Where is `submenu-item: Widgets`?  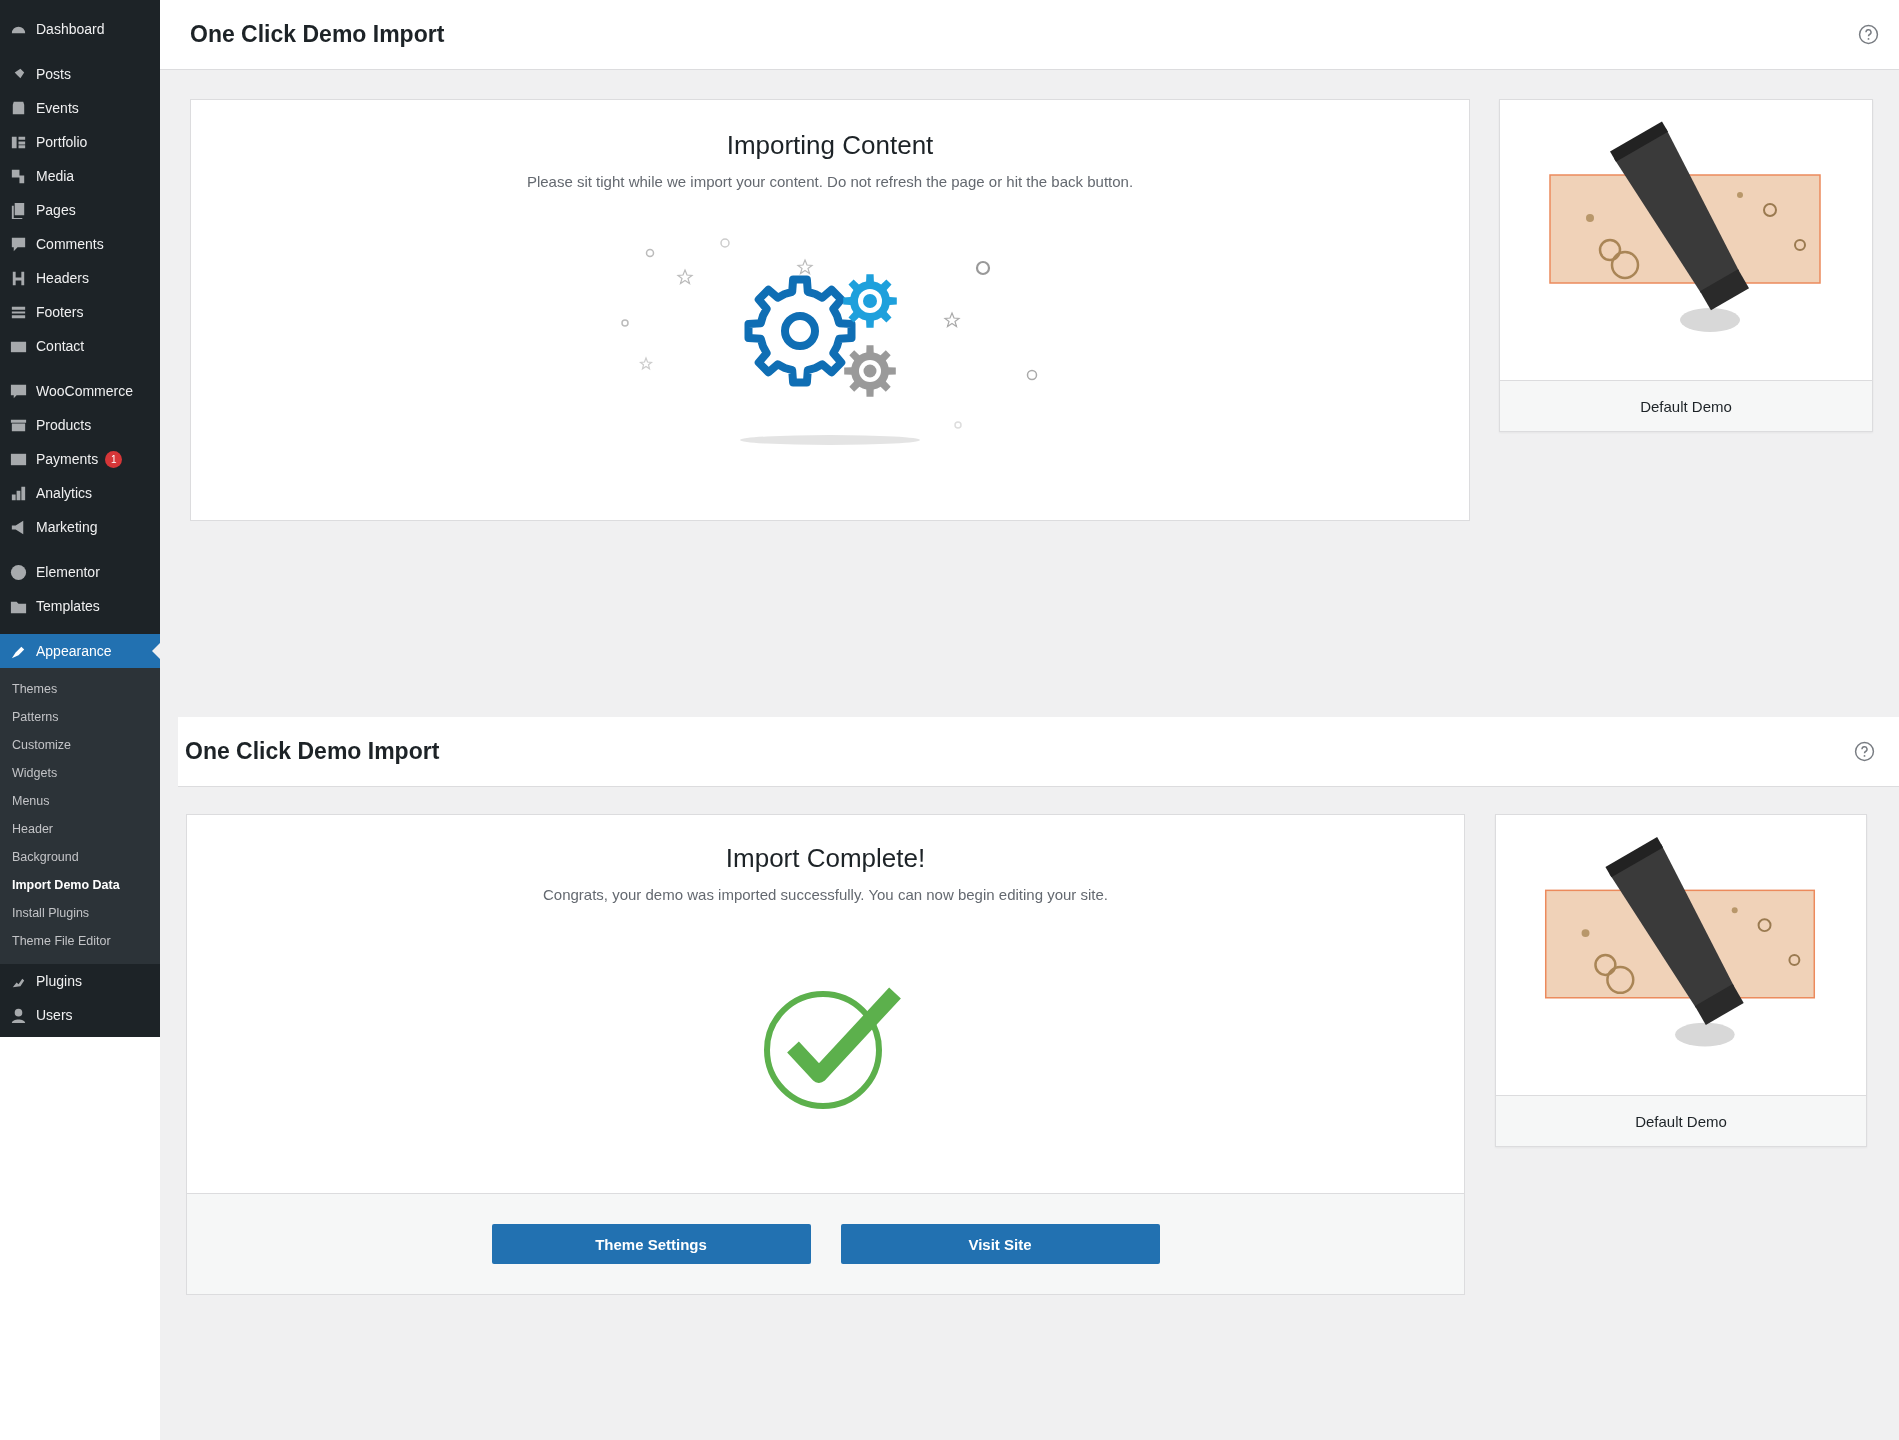 submenu-item: Widgets is located at coordinates (80, 773).